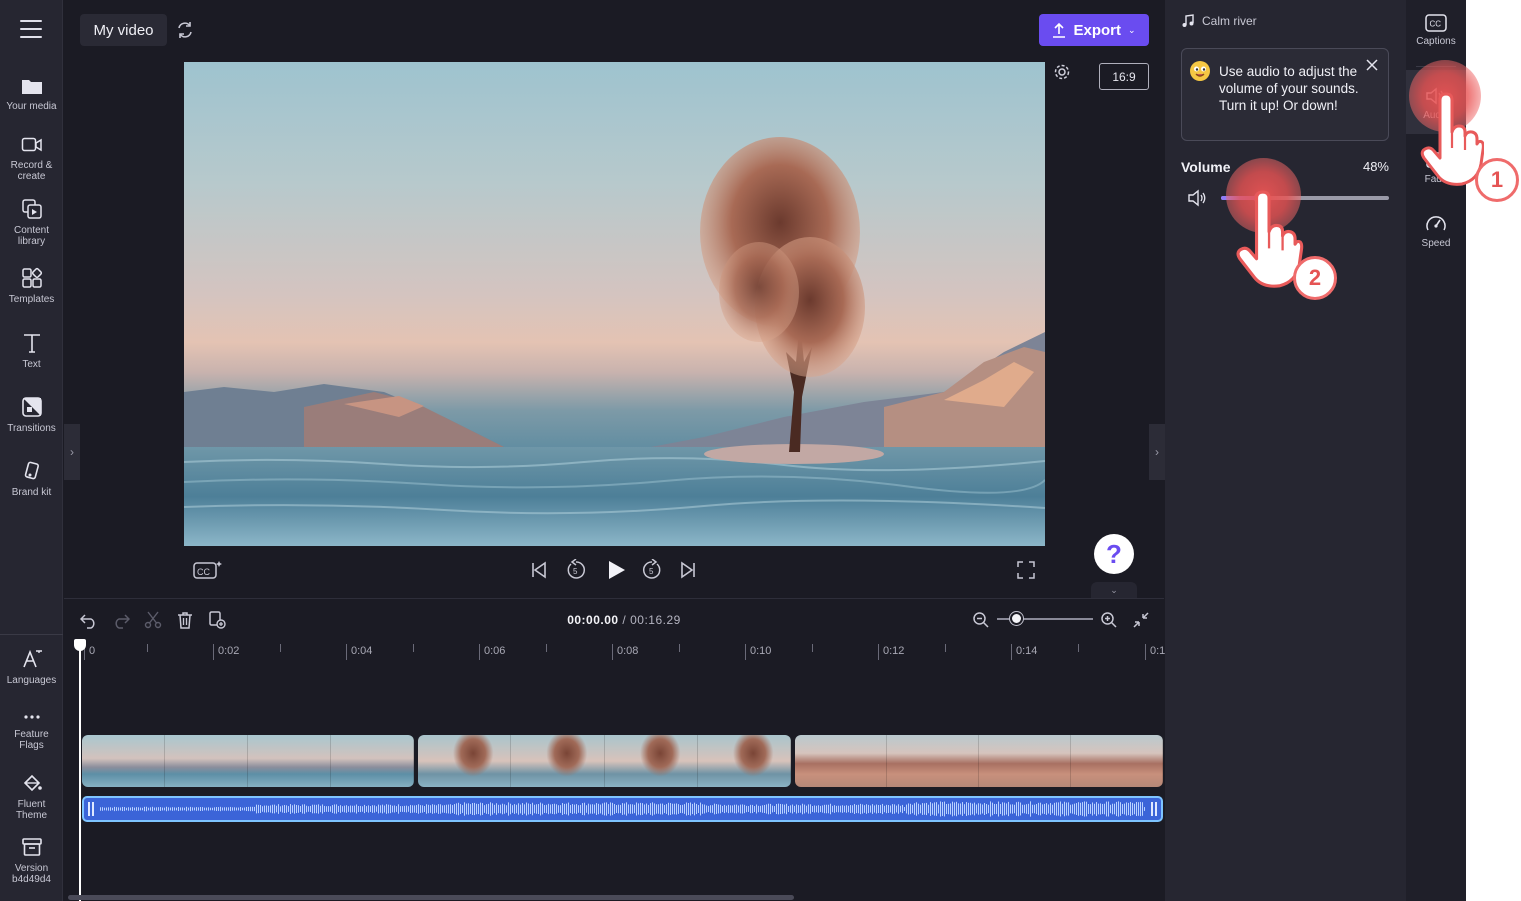 This screenshot has height=901, width=1521. I want to click on forward-5s-icon: 5, so click(652, 572).